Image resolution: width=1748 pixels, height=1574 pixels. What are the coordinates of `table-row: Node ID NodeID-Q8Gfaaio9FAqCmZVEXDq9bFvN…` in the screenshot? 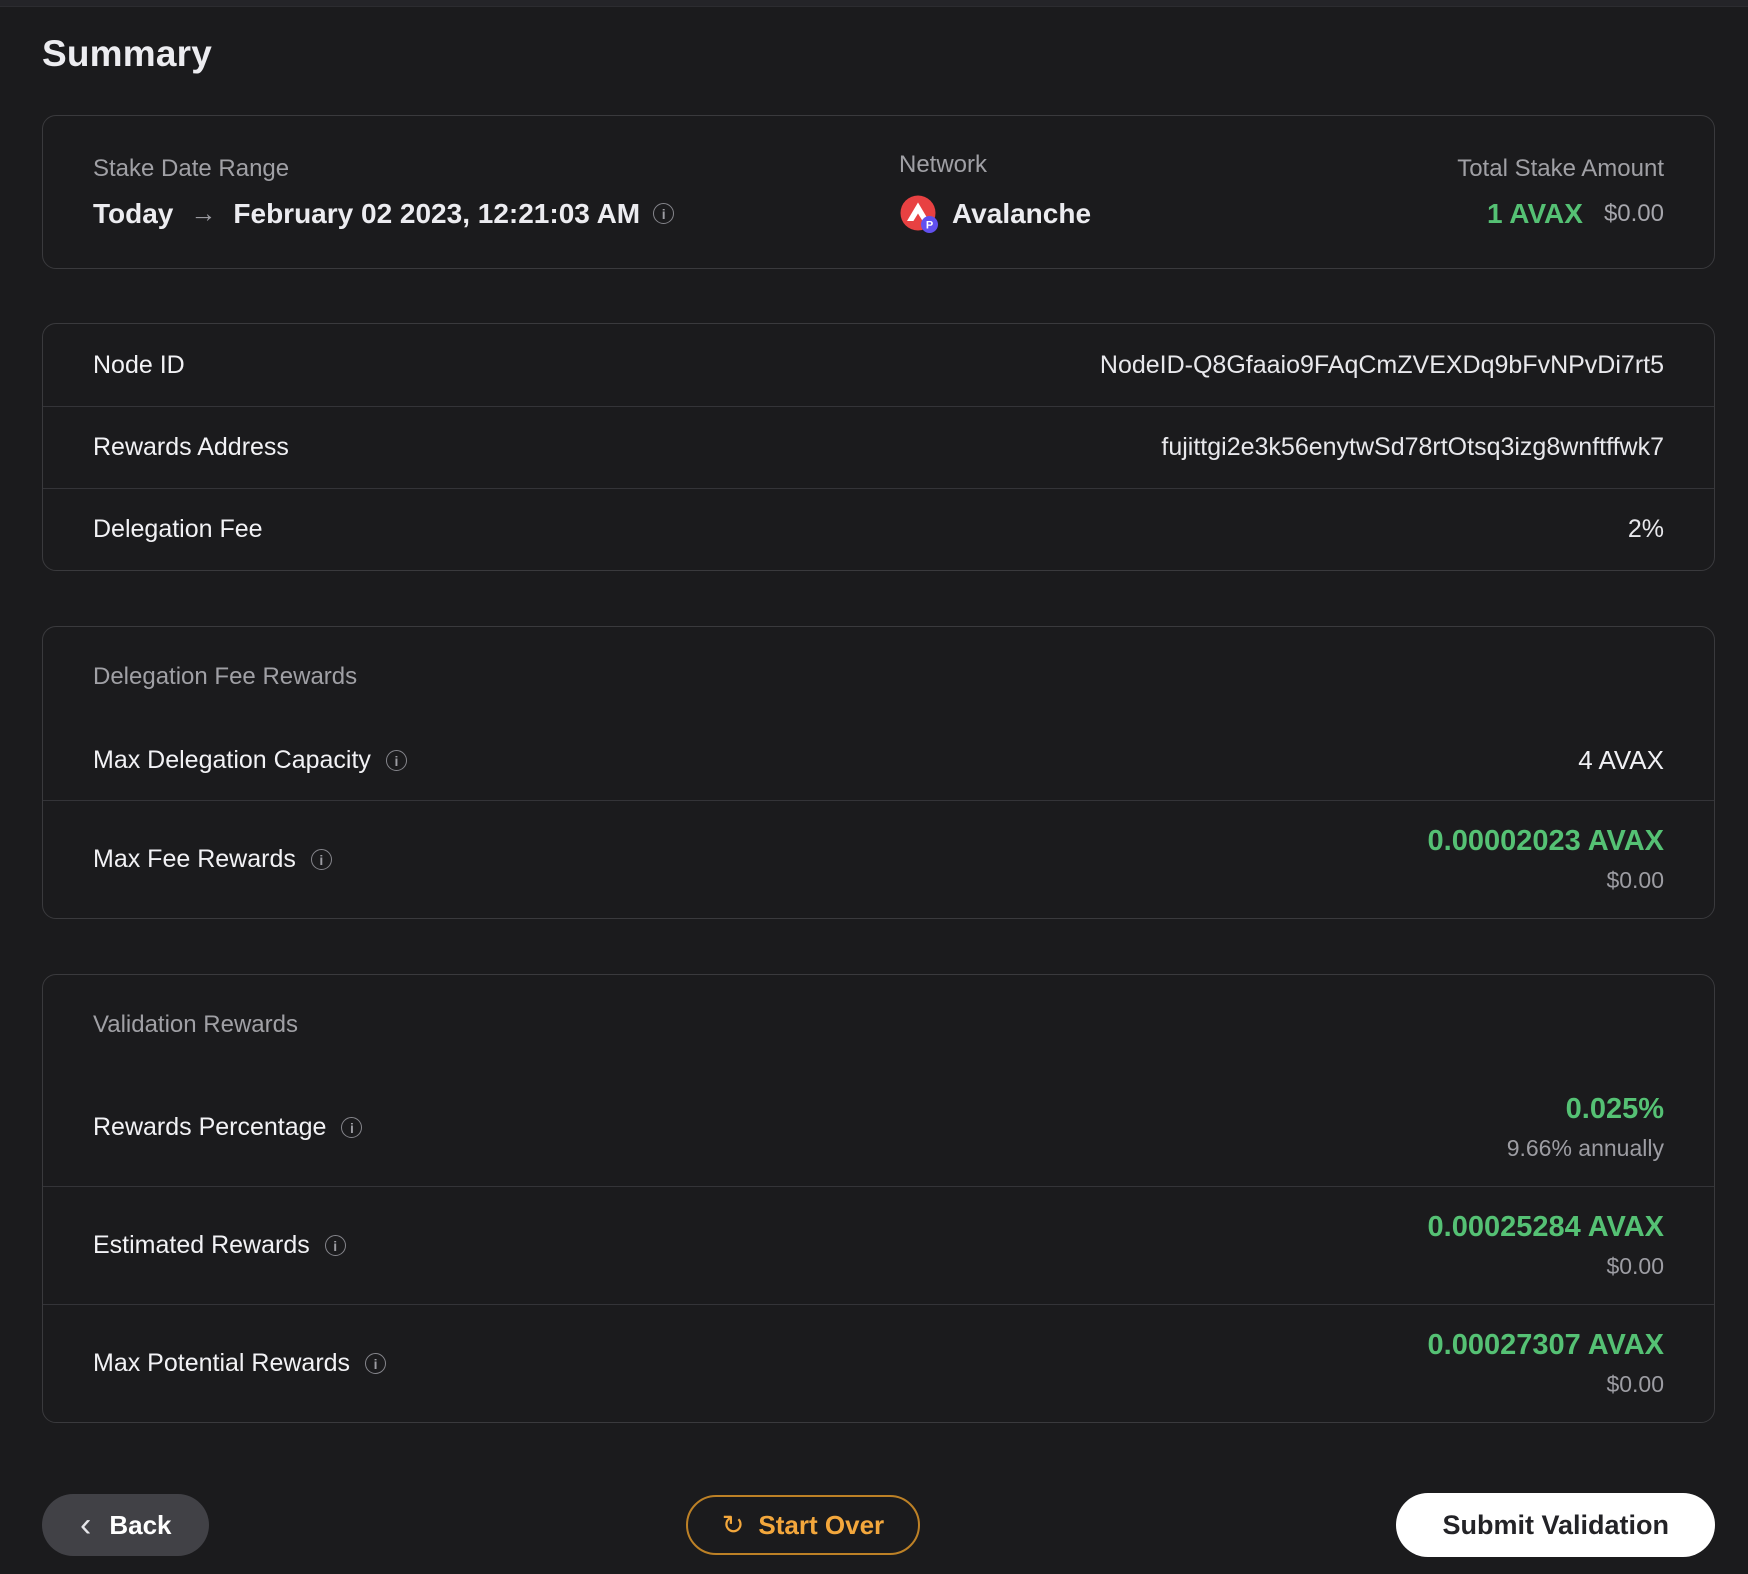 It's located at (878, 365).